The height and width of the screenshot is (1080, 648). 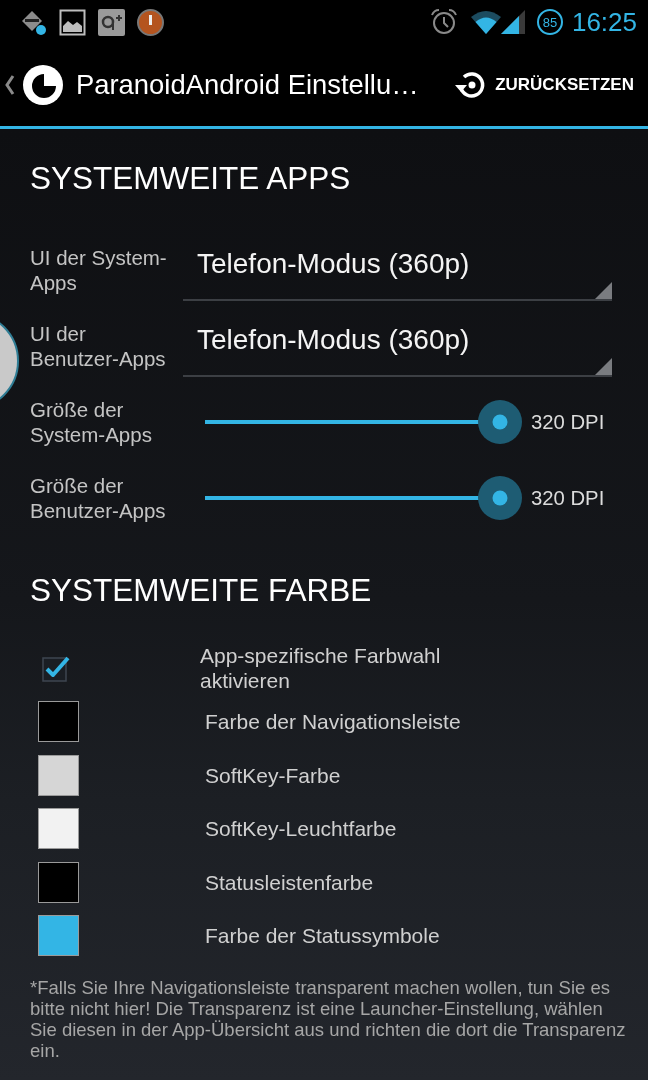 I want to click on setting-label: Größe der Benutzer-Apps, so click(x=98, y=498).